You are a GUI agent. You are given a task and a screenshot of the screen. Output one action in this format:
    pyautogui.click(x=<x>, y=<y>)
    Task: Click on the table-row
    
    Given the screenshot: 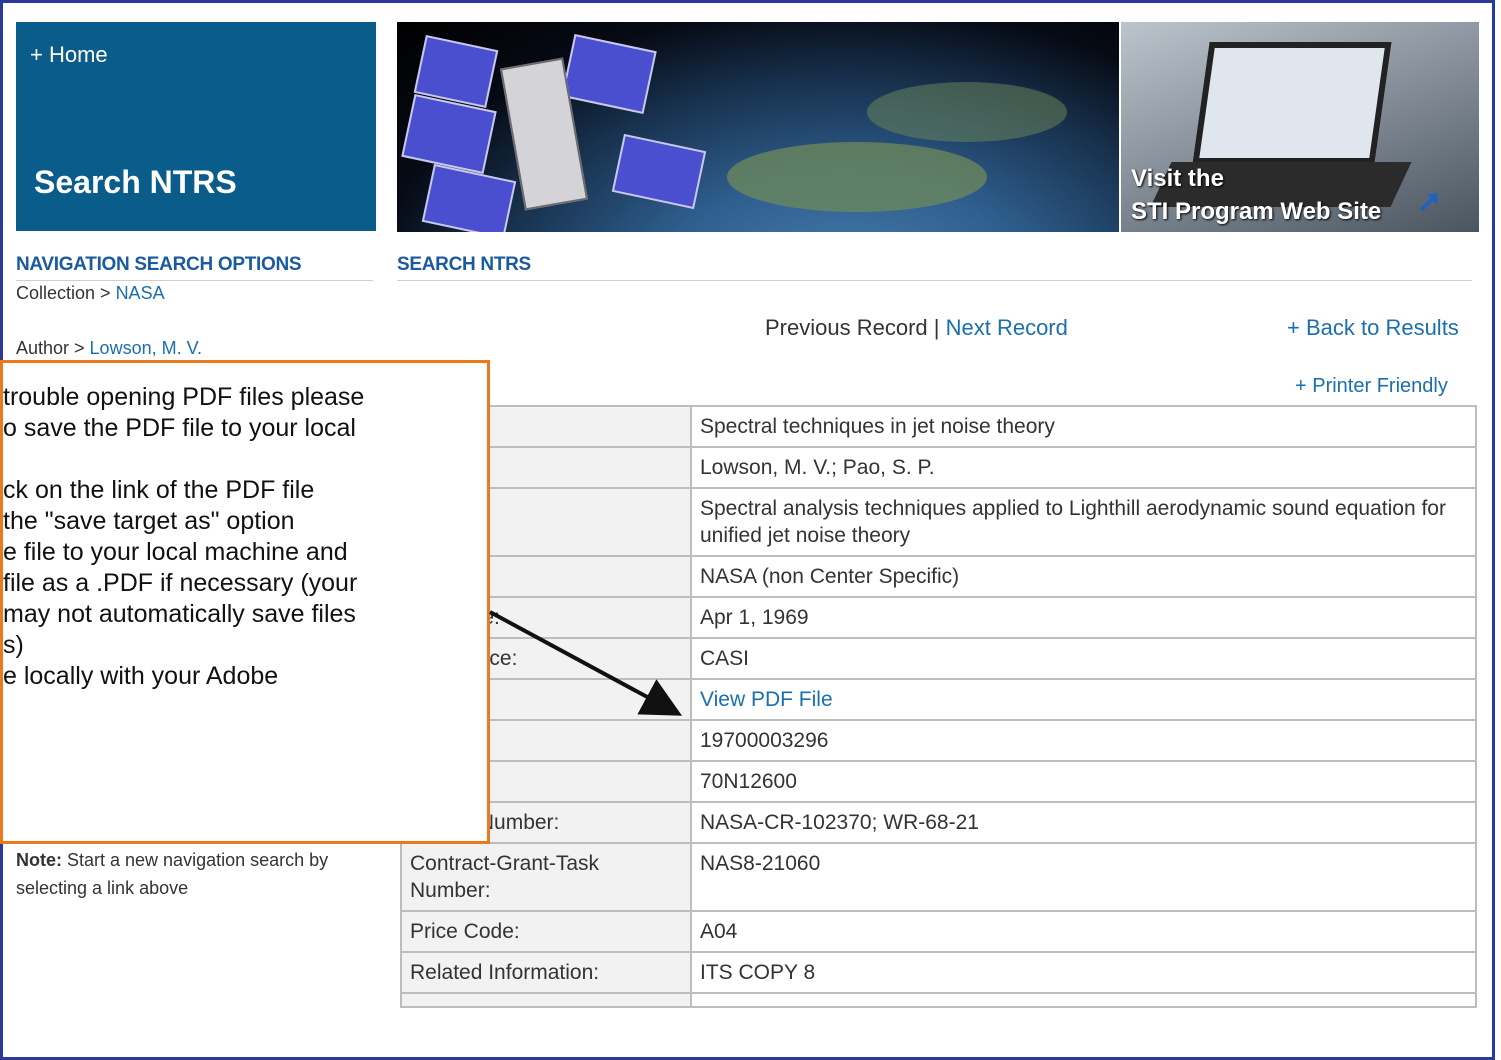 What is the action you would take?
    pyautogui.click(x=938, y=1000)
    